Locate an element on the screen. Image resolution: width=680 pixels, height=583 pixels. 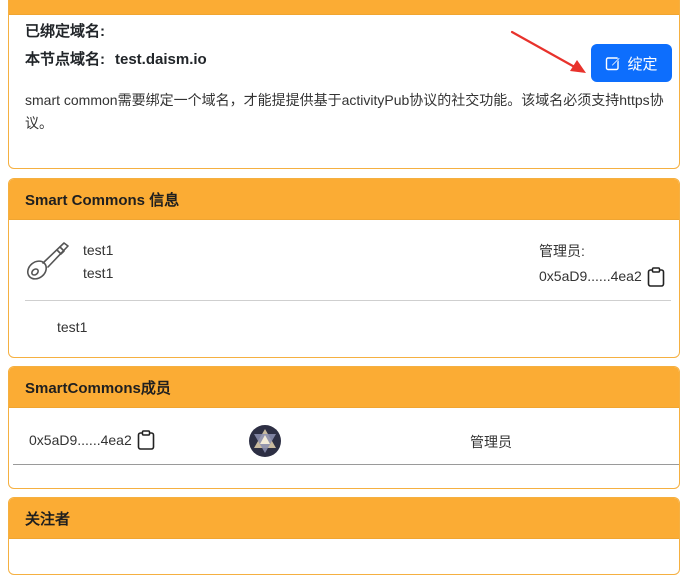
member-address-cell: 0x5aD9......4ea2 is located at coordinates (92, 440).